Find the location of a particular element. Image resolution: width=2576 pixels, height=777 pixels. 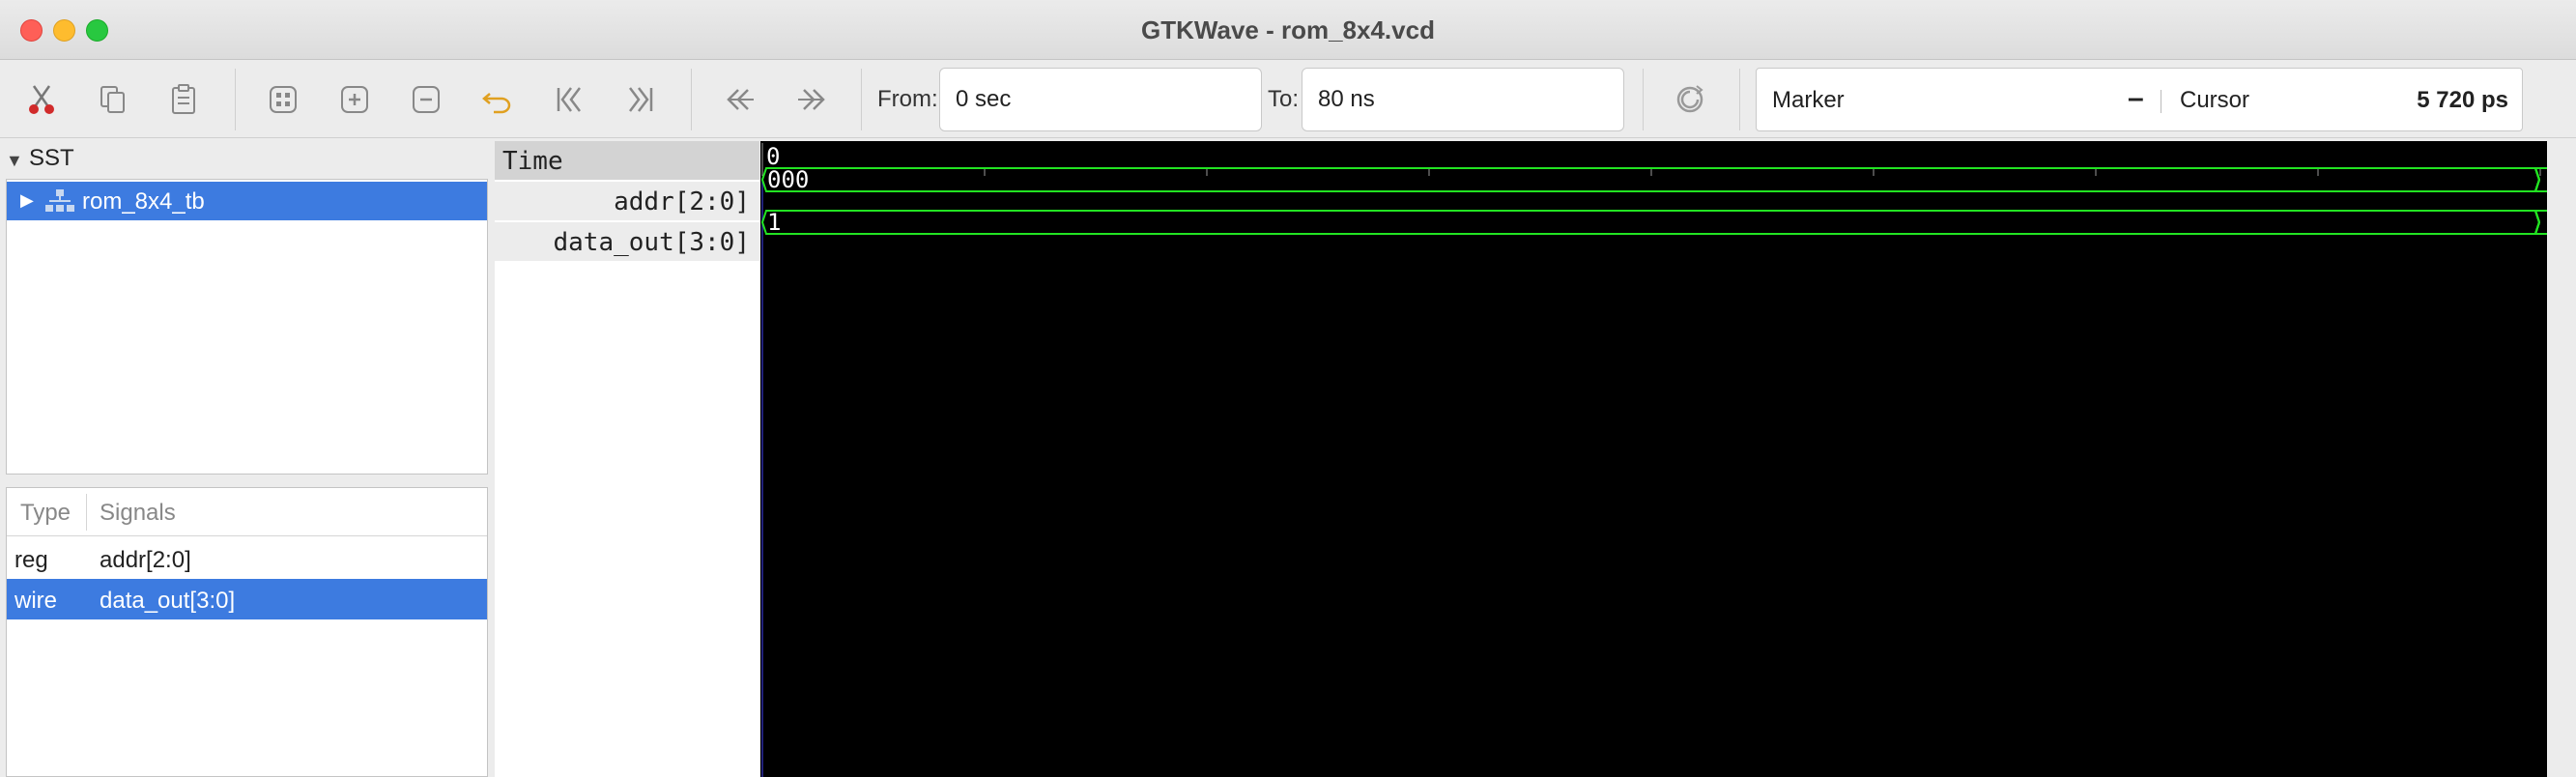

reload-button is located at coordinates (1690, 99).